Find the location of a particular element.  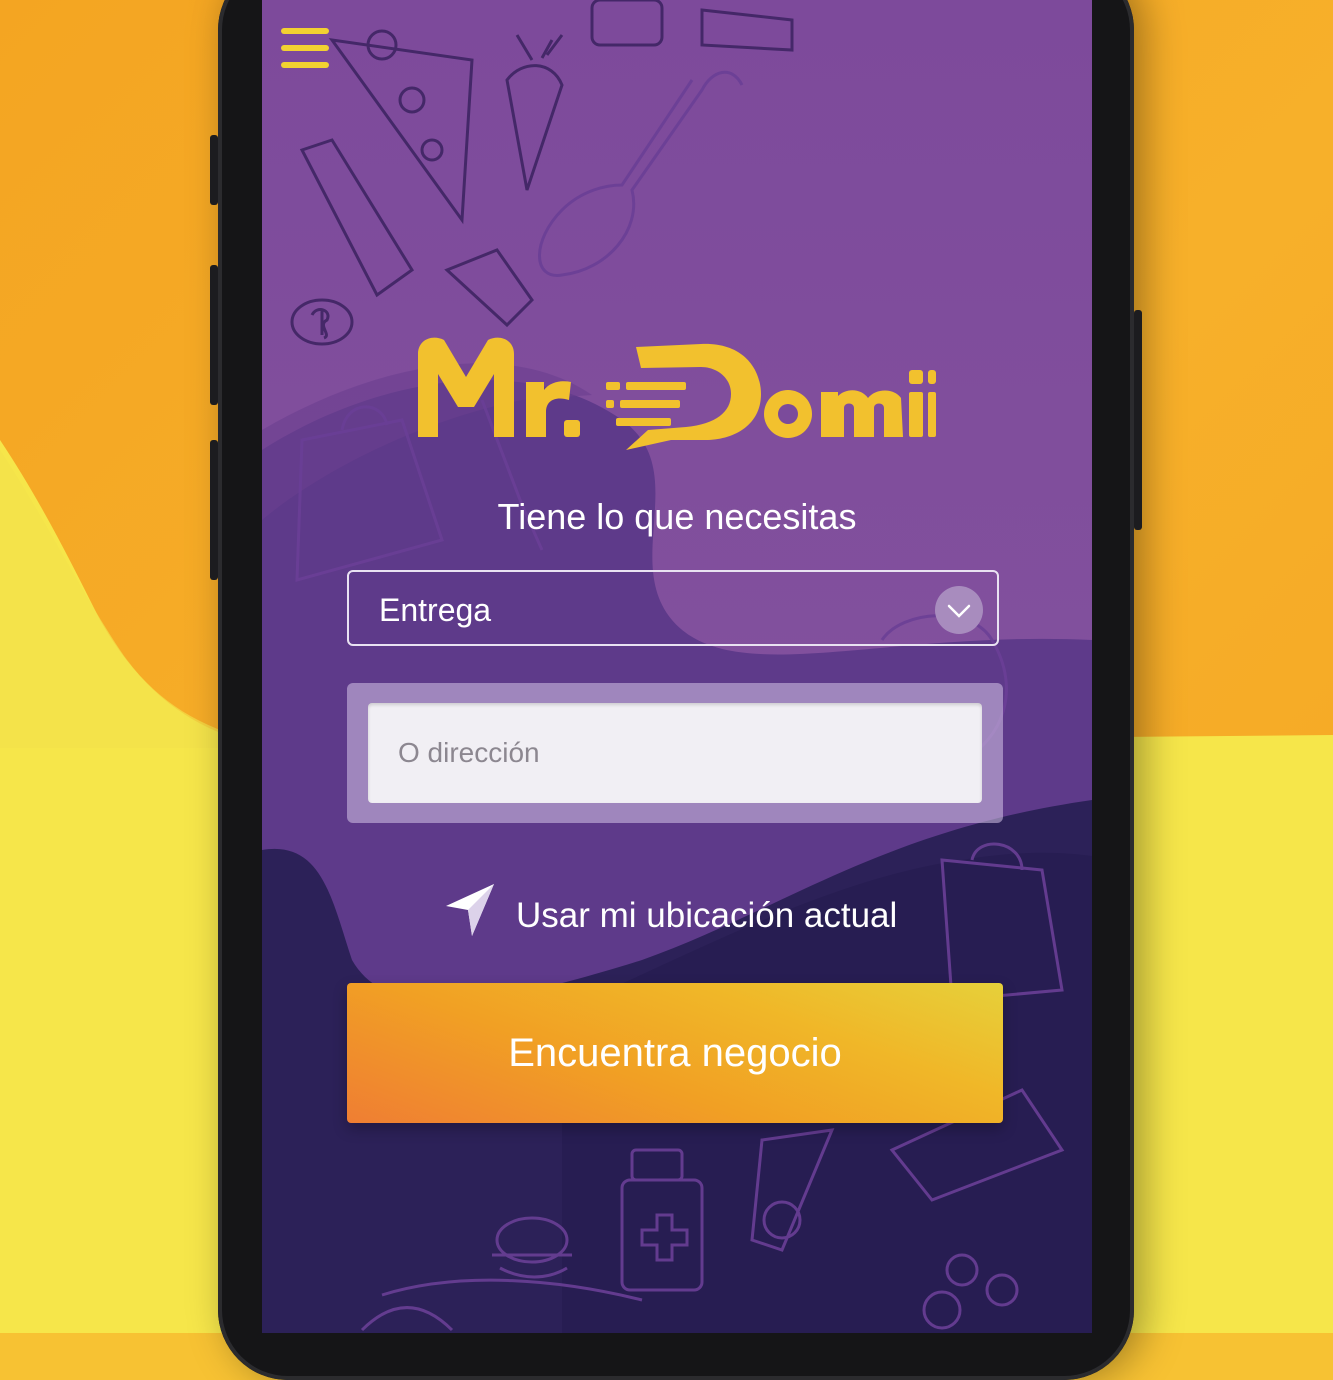

brand-logo is located at coordinates (677, 393).